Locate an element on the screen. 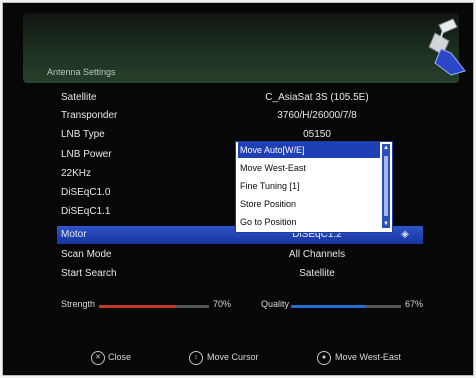 Image resolution: width=476 pixels, height=378 pixels. strength-meter is located at coordinates (154, 306).